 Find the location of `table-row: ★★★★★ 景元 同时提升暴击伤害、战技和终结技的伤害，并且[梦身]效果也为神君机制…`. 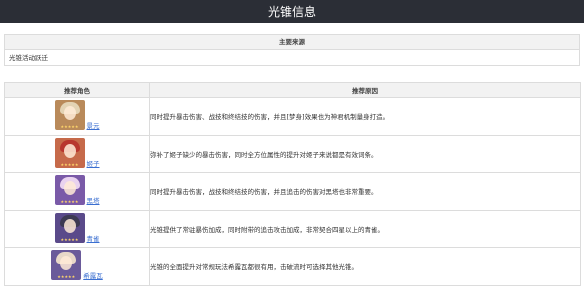

table-row: ★★★★★ 景元 同时提升暴击伤害、战技和终结技的伤害，并且[梦身]效果也为神君机制… is located at coordinates (292, 116).